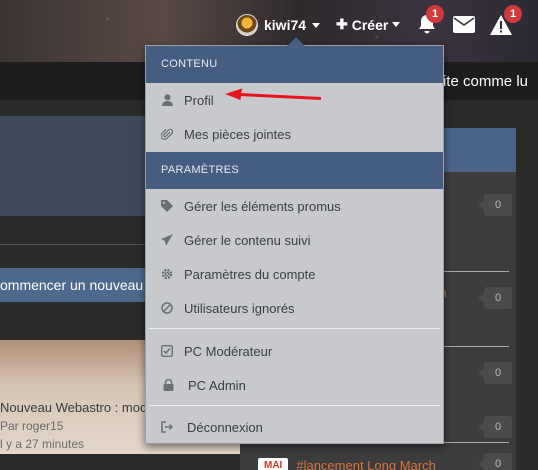 The width and height of the screenshot is (538, 470). I want to click on check-square-icon, so click(167, 351).